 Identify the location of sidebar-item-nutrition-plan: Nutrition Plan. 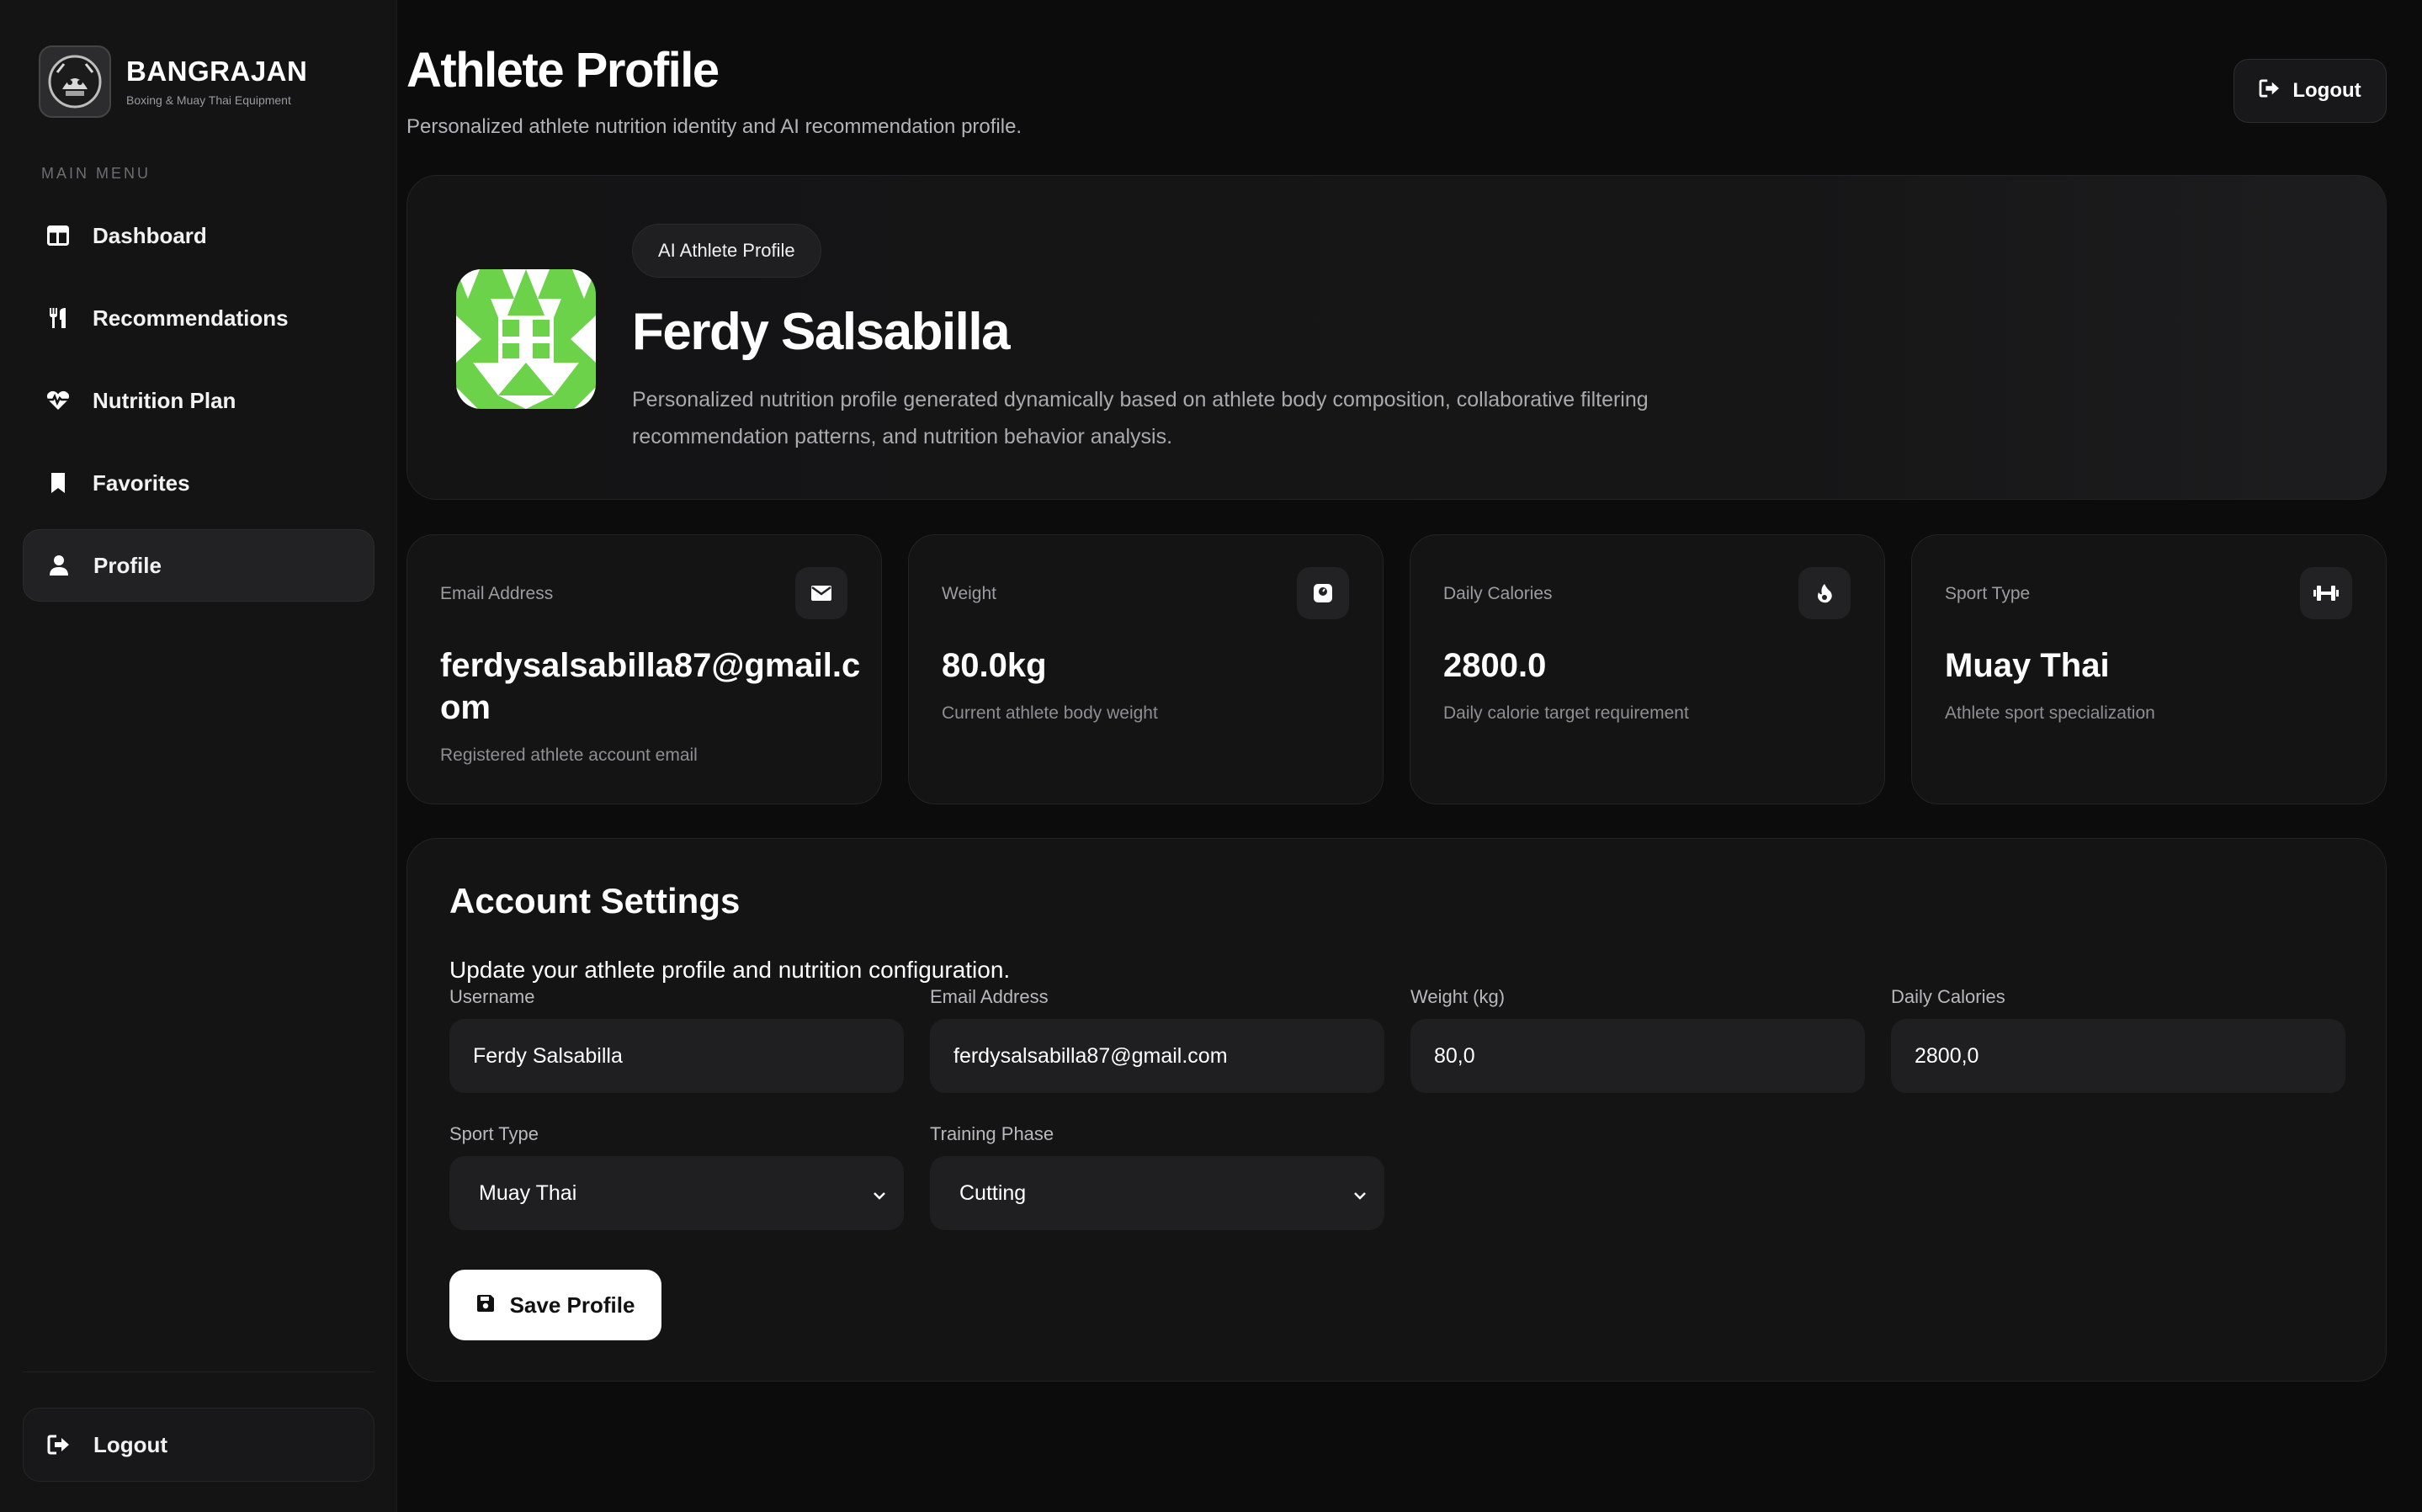
(198, 400).